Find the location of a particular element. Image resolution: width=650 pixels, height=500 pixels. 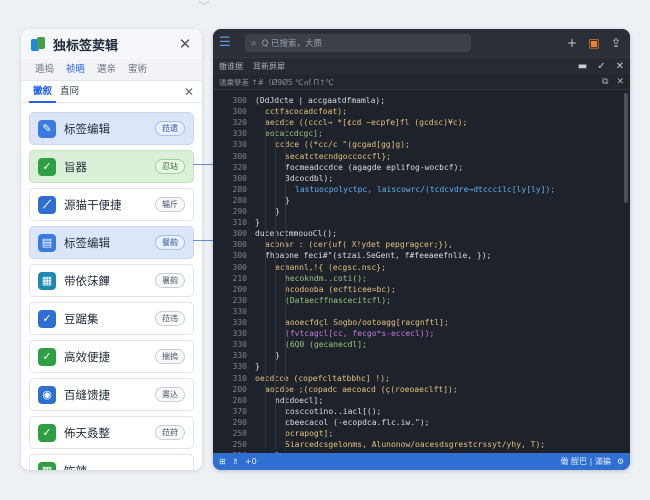

editor-toolbar: ☰ ⌕ Q 已搜索，大质 + ▣ ⇪ is located at coordinates (421, 43).